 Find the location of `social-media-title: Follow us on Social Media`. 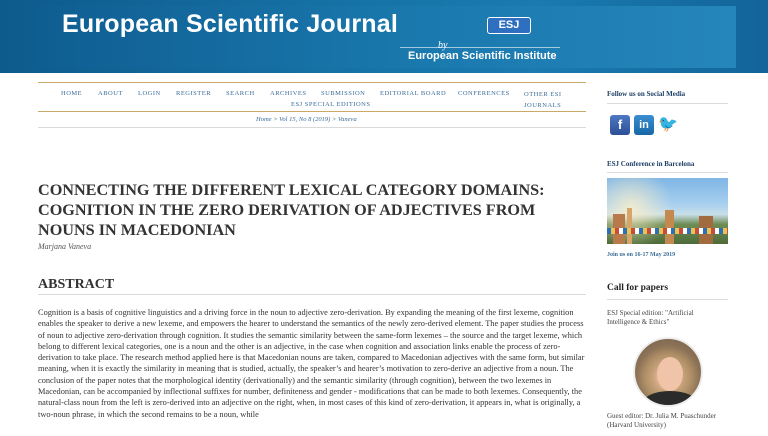

social-media-title: Follow us on Social Media is located at coordinates (646, 94).